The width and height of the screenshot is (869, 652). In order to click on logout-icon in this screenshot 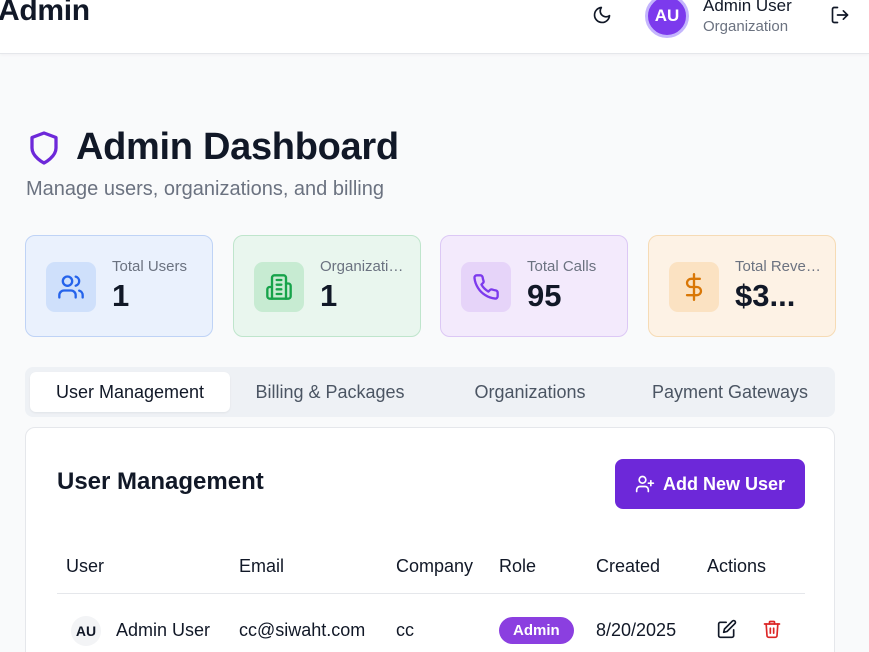, I will do `click(840, 15)`.